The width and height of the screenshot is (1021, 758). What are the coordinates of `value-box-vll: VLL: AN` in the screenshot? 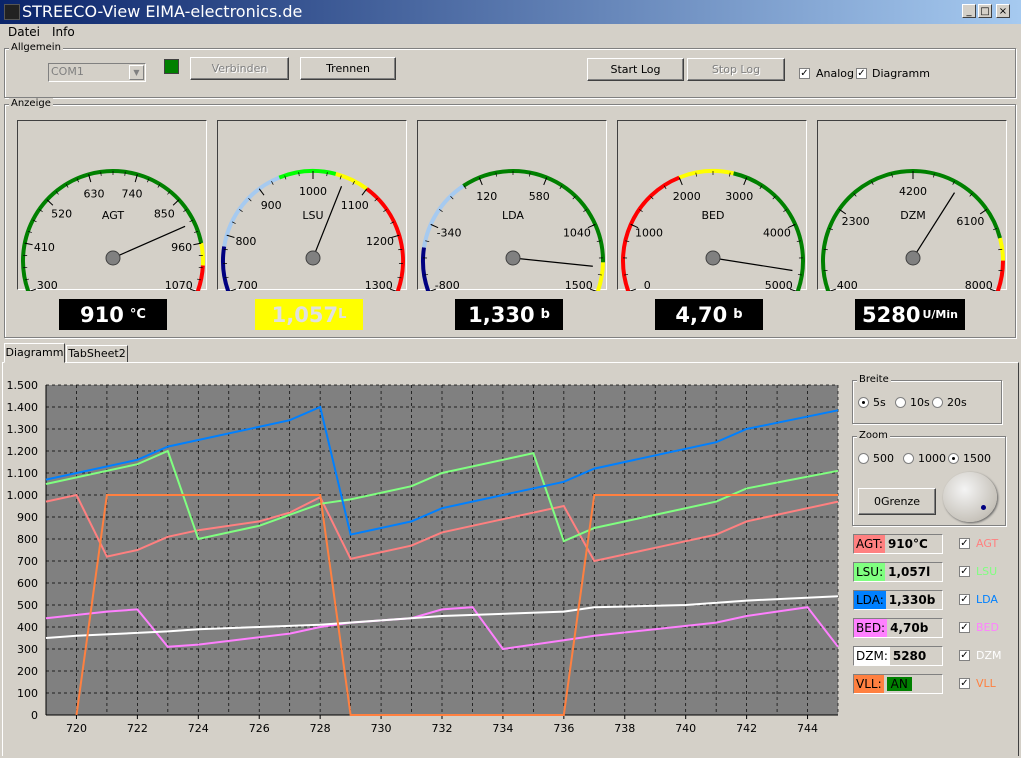 It's located at (898, 684).